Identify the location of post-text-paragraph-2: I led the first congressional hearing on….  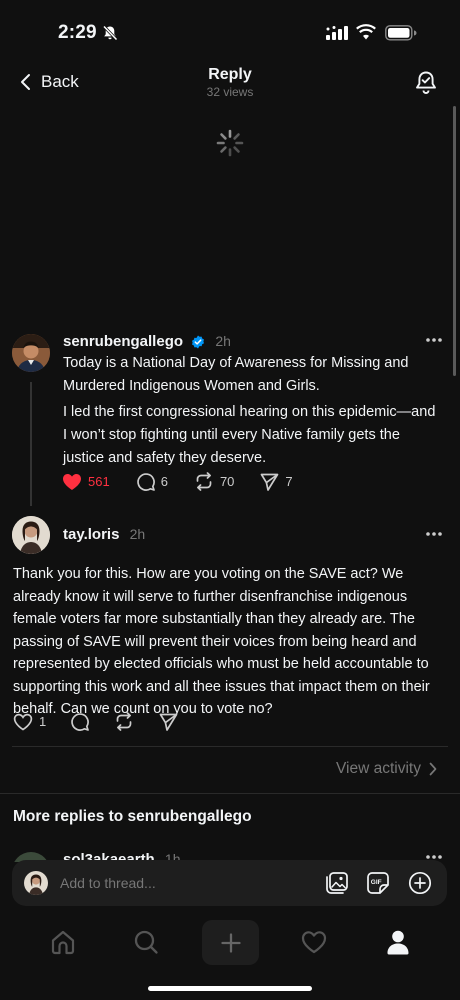
(249, 435).